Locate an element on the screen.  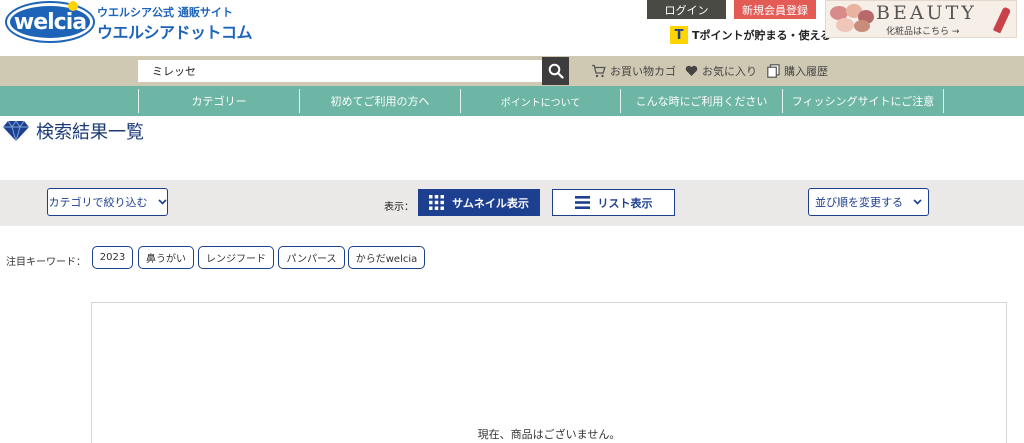
category-filter-label: カテゴリで絞り込む is located at coordinates (98, 202).